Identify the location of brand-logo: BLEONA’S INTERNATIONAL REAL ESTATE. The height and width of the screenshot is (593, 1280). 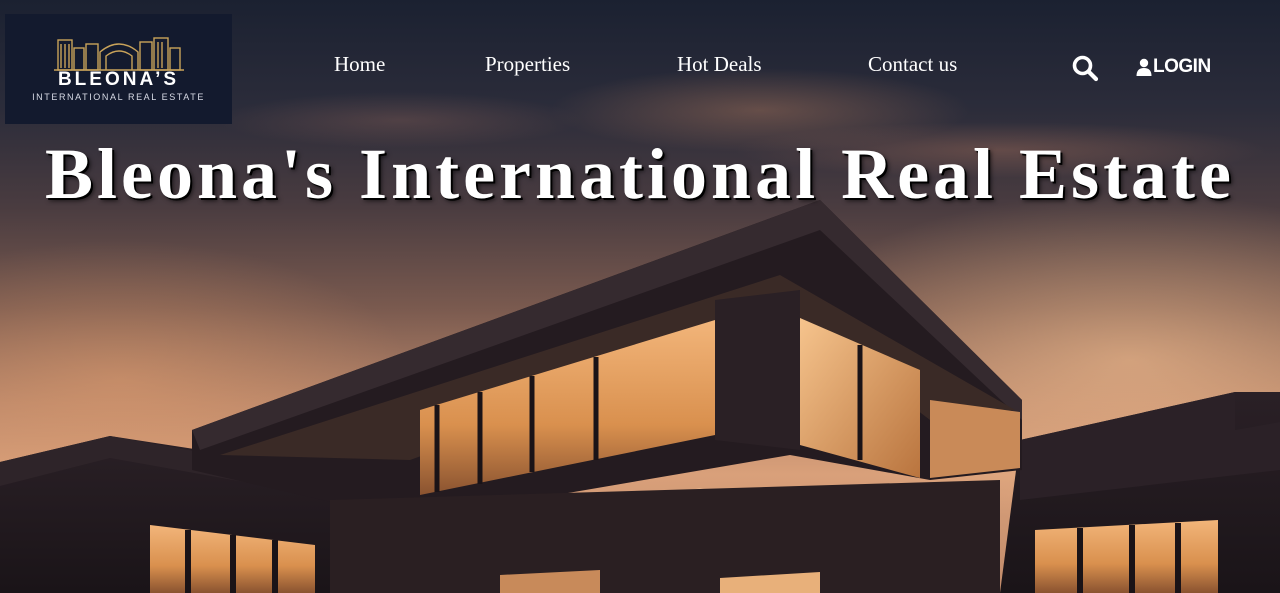
(118, 69).